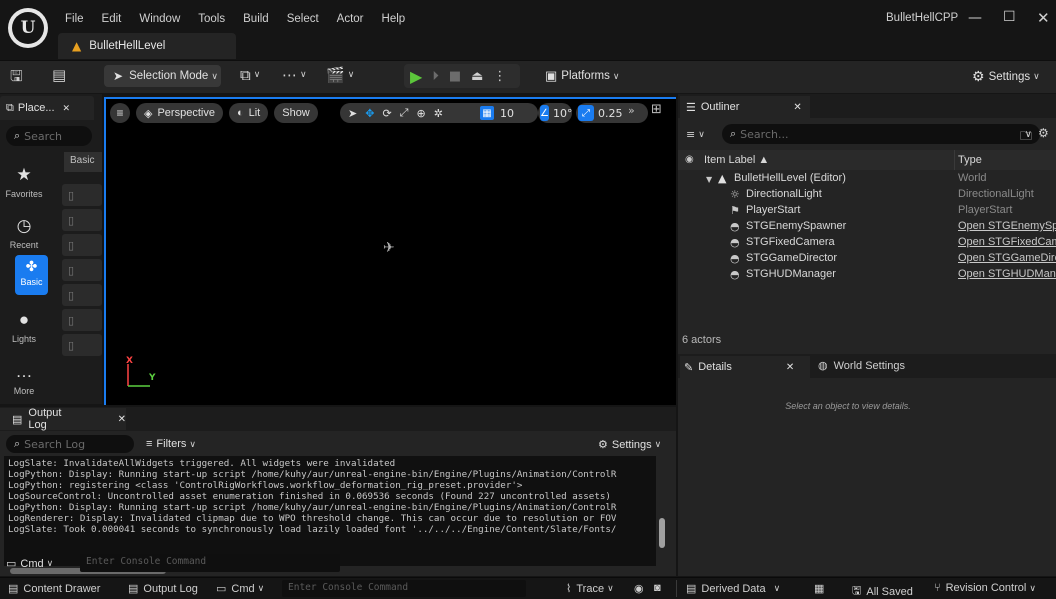 The image size is (1056, 599). Describe the element at coordinates (1006, 76) in the screenshot. I see `settings-button: ⚙ Settings ∨` at that location.